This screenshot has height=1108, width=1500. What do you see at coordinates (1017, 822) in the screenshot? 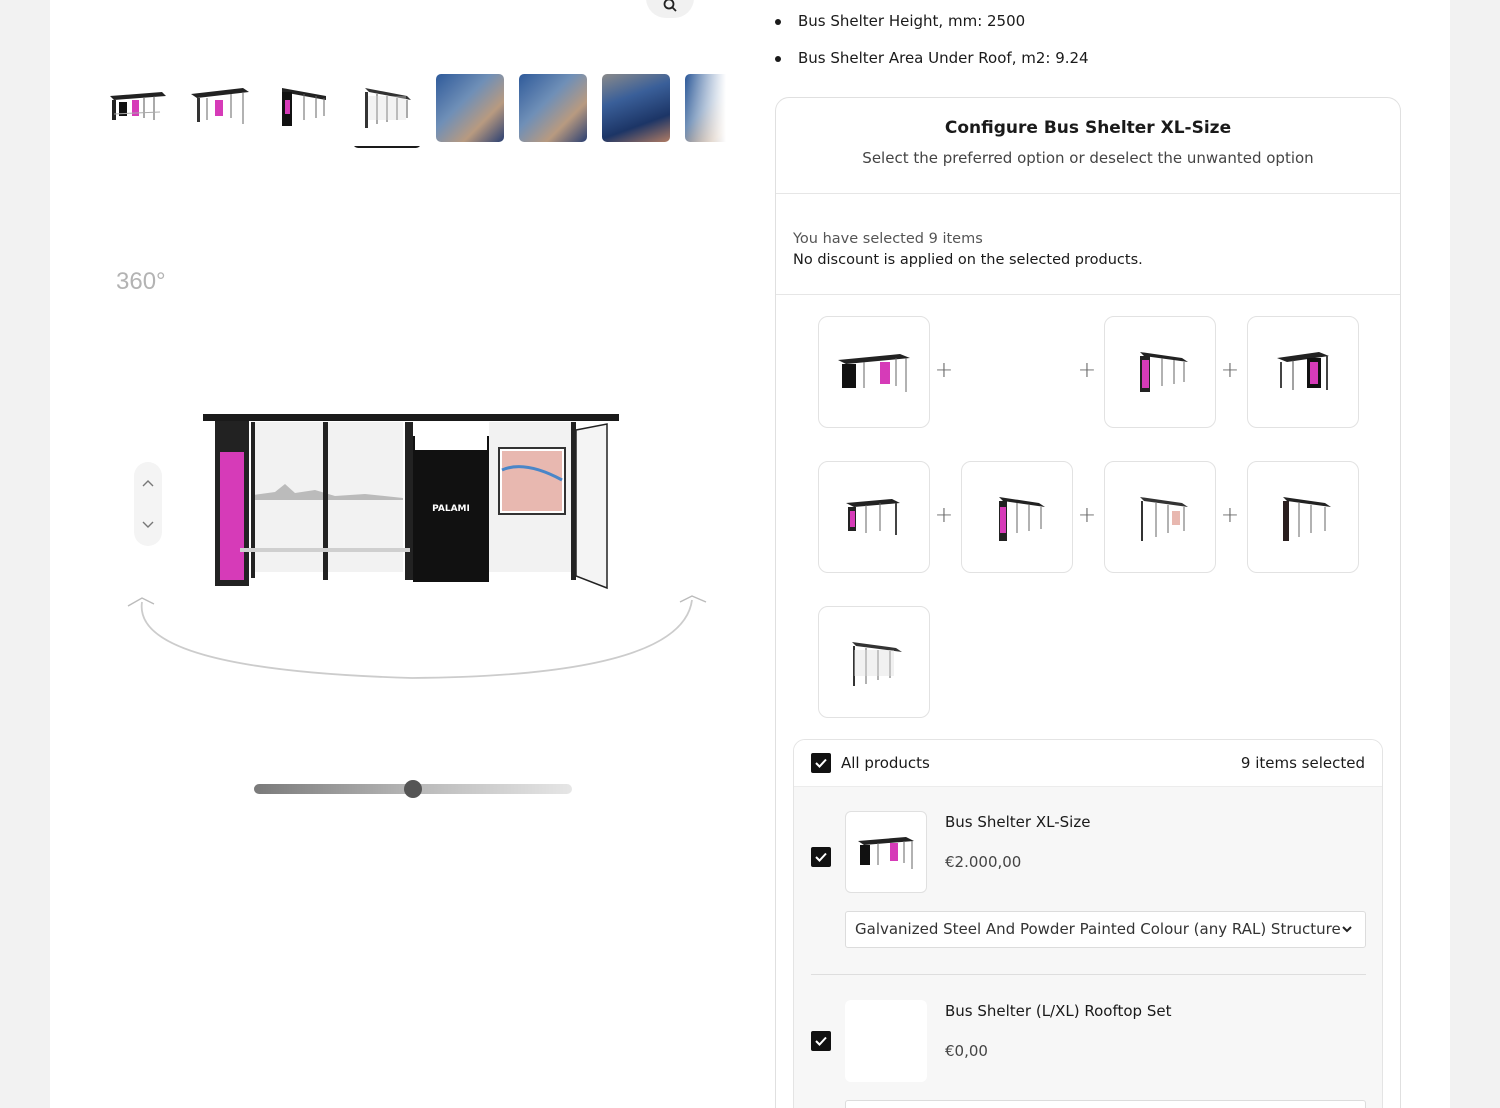
I see `product-name: Bus Shelter XL-Size` at bounding box center [1017, 822].